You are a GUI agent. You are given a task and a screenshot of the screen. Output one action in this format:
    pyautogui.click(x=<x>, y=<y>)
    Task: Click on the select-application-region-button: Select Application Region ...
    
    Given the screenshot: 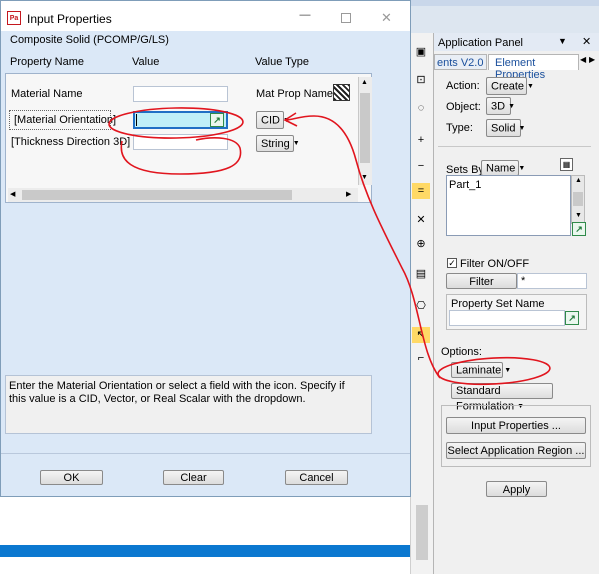 What is the action you would take?
    pyautogui.click(x=516, y=450)
    